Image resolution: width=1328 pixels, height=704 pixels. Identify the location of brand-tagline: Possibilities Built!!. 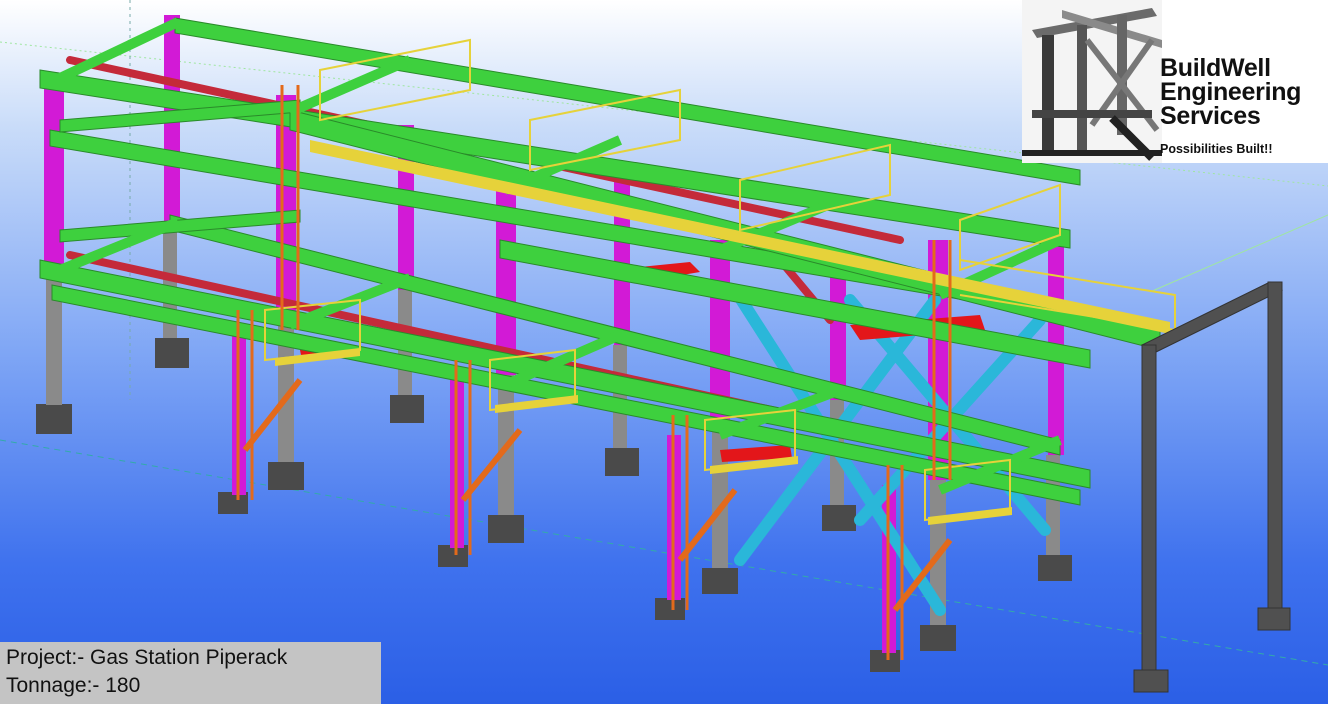
(1216, 149).